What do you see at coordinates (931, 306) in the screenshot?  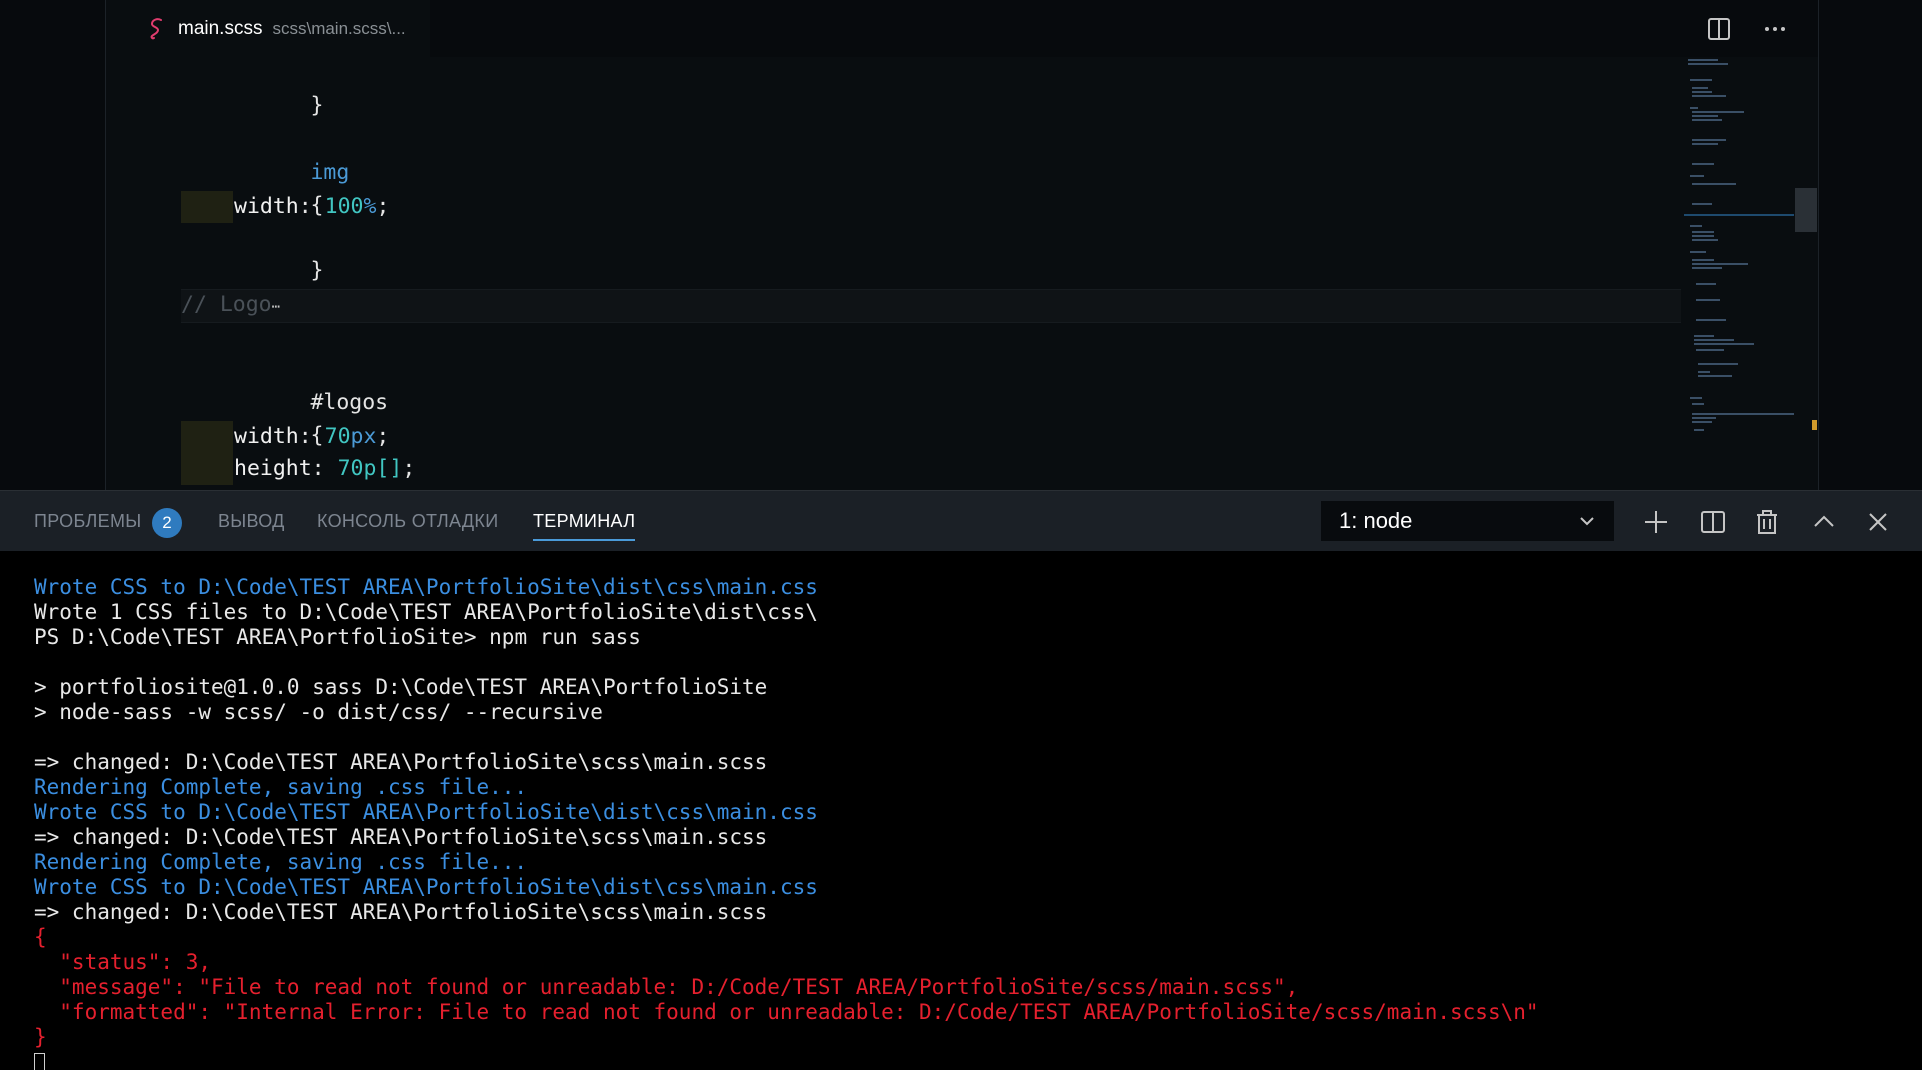 I see `current-line-highlight` at bounding box center [931, 306].